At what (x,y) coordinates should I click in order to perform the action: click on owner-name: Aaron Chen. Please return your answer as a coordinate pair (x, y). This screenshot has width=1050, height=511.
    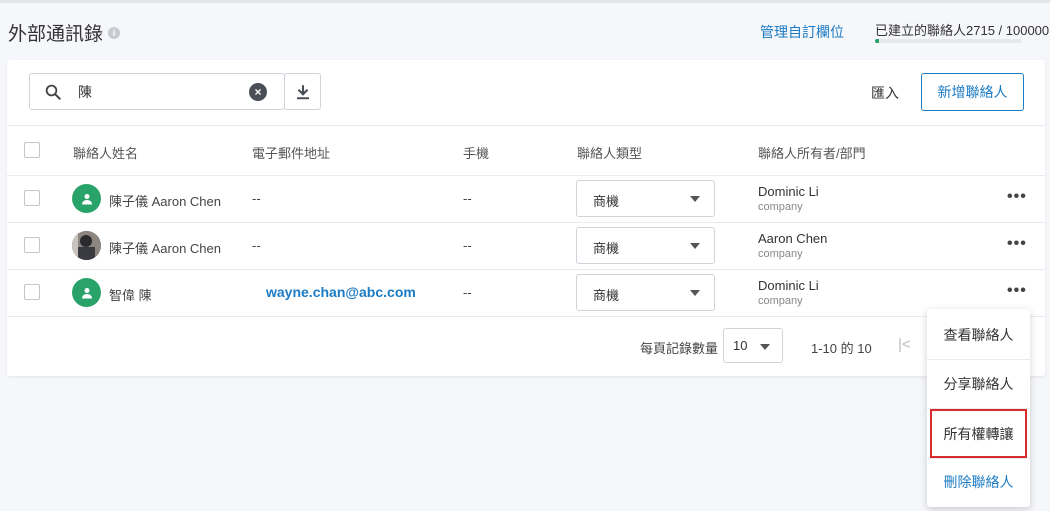
    Looking at the image, I should click on (793, 238).